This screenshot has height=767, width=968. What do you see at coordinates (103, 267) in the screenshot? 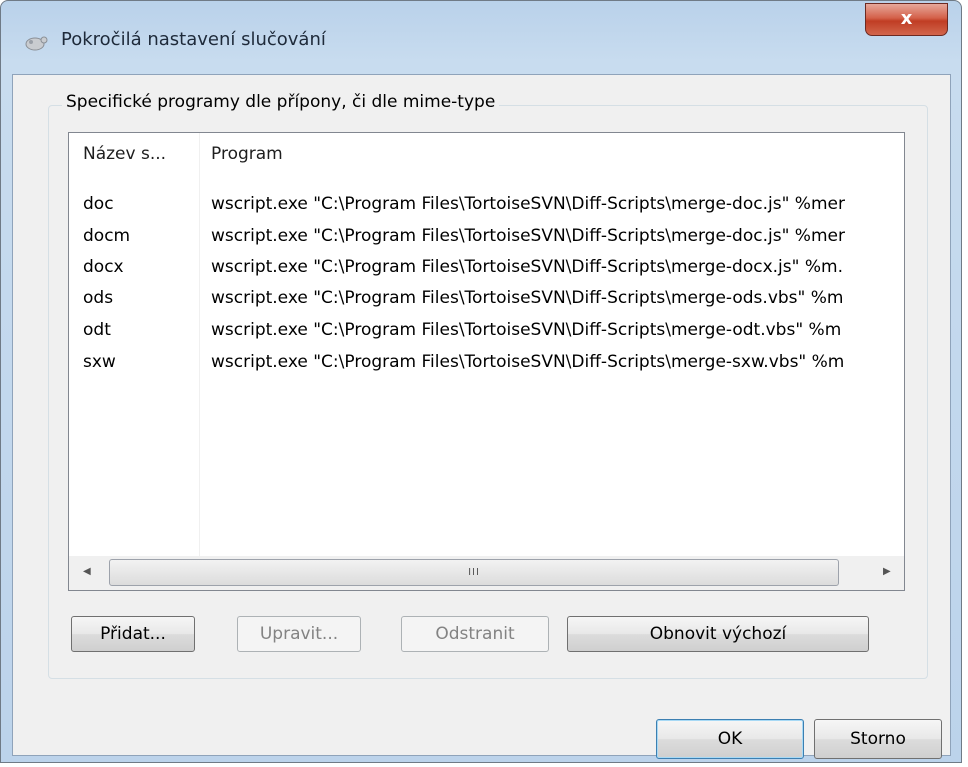
I see `row-name: docx` at bounding box center [103, 267].